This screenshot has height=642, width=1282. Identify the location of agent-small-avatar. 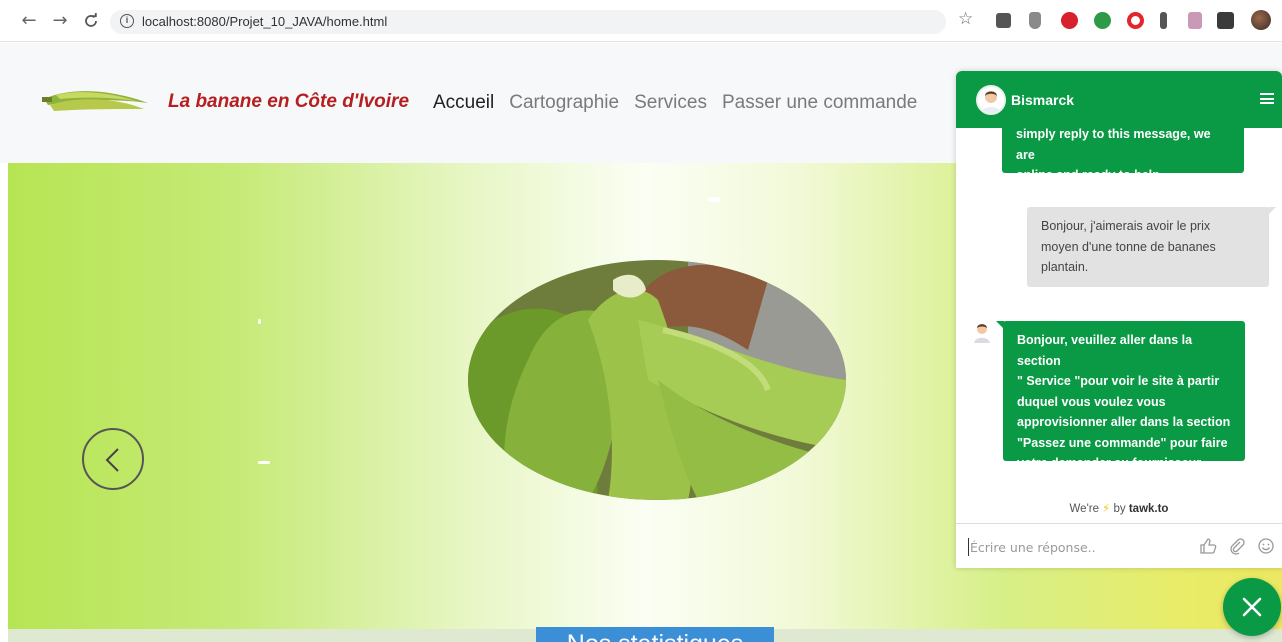
(982, 333).